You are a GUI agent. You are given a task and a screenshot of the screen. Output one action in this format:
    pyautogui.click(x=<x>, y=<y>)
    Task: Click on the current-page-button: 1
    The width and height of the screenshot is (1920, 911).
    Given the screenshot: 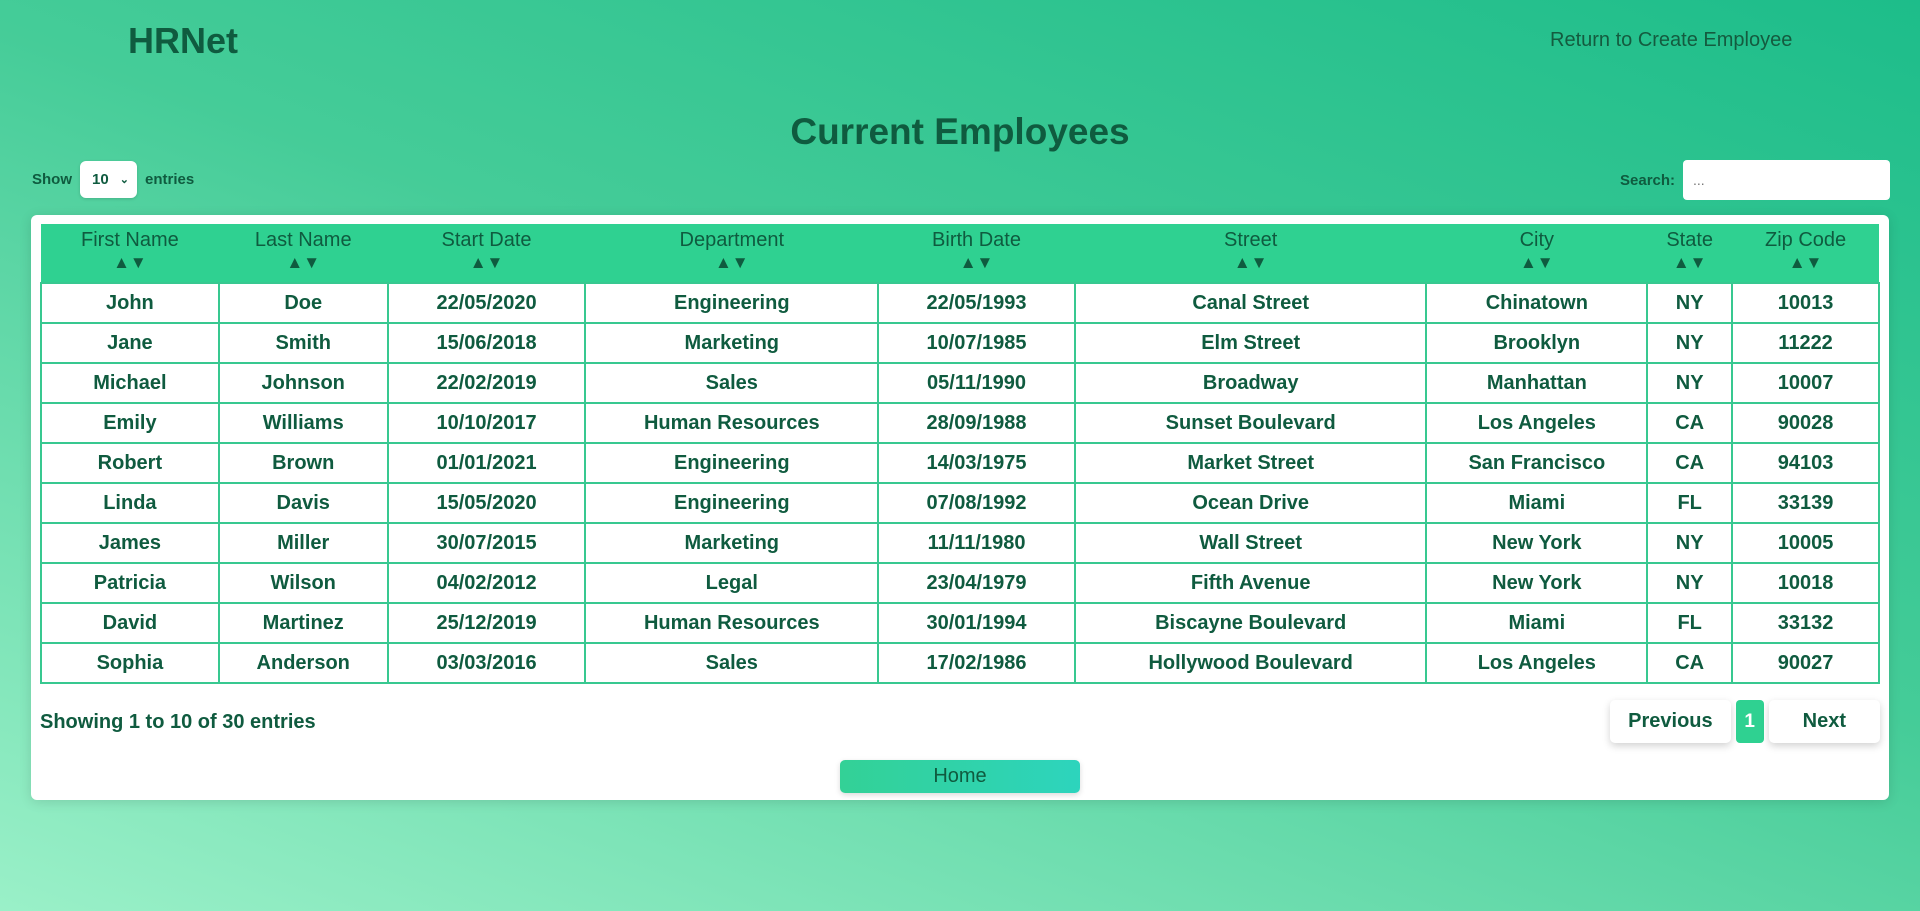 What is the action you would take?
    pyautogui.click(x=1749, y=721)
    